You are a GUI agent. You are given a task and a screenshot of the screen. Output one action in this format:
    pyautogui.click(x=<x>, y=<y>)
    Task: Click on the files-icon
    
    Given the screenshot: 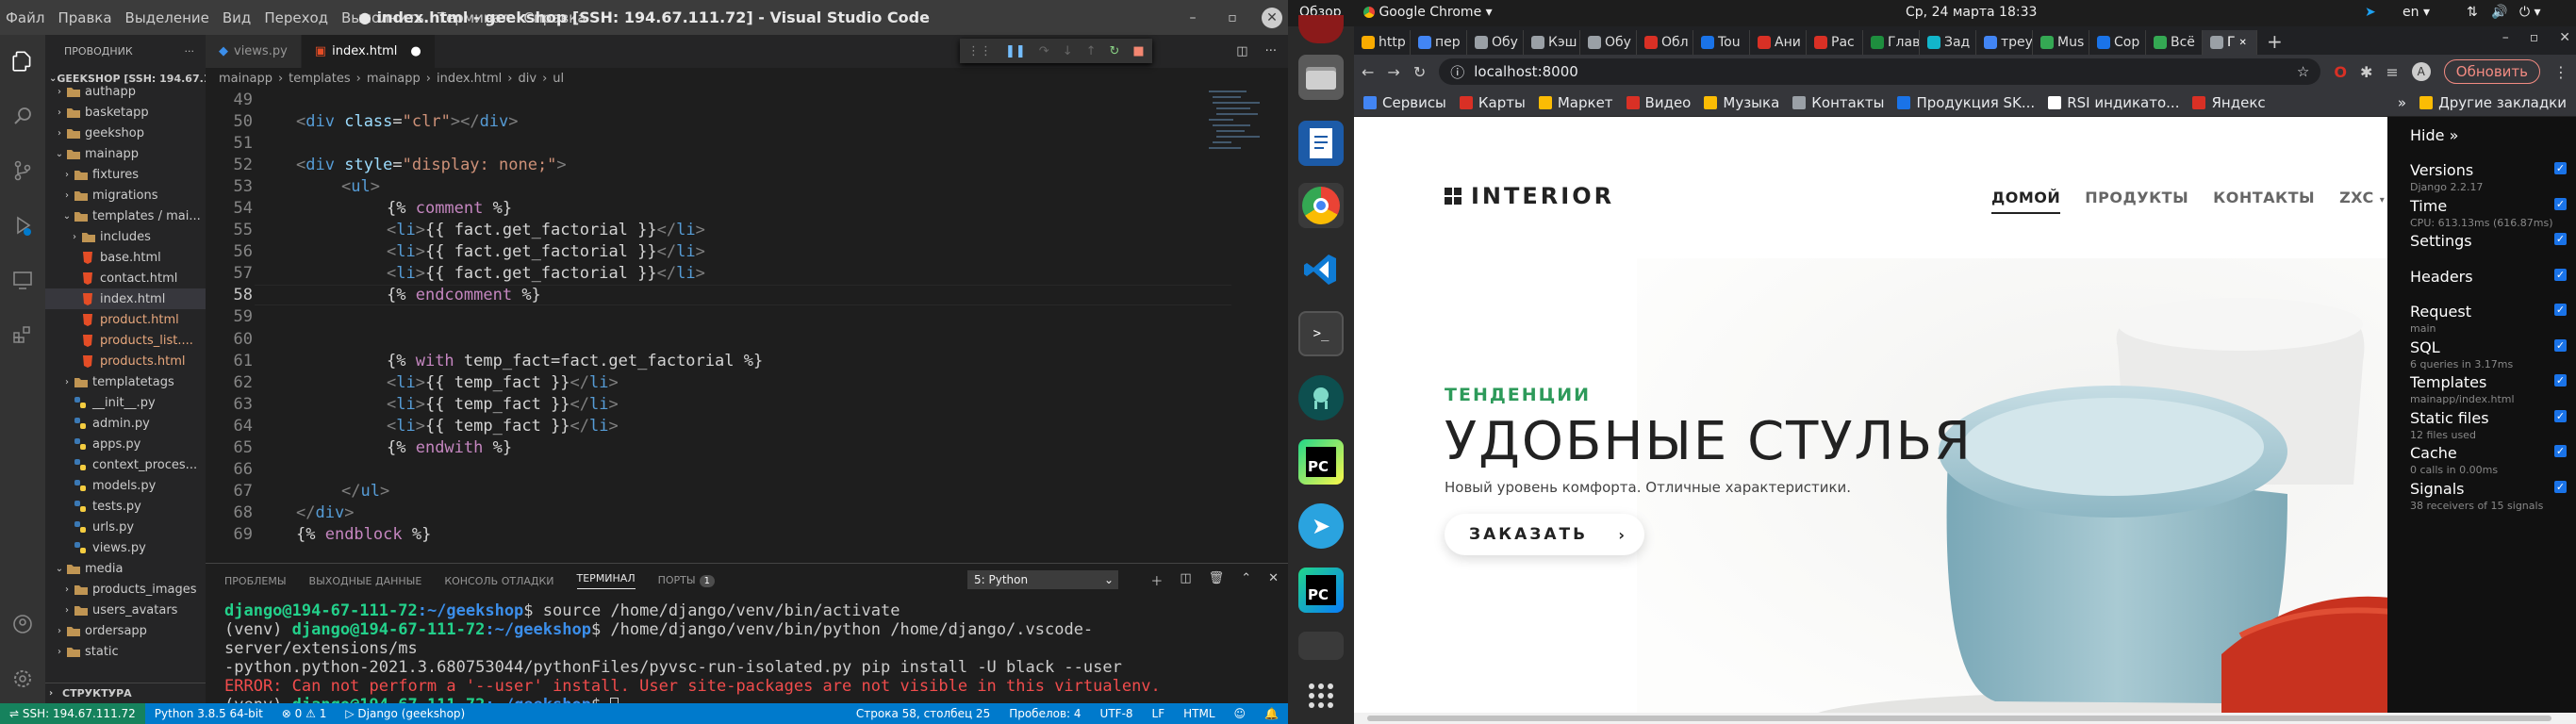 What is the action you would take?
    pyautogui.click(x=1321, y=77)
    